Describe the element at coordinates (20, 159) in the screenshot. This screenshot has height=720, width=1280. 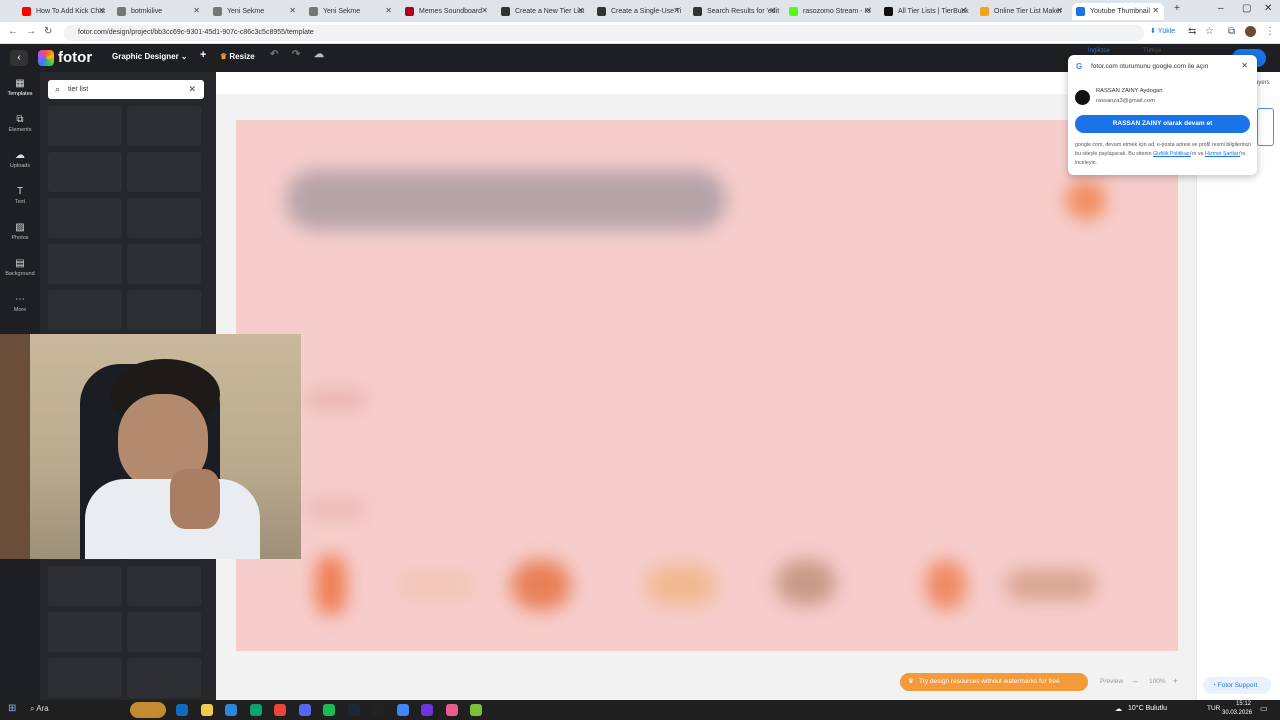
I see `rail-item-uploads: ☁ Uploads` at that location.